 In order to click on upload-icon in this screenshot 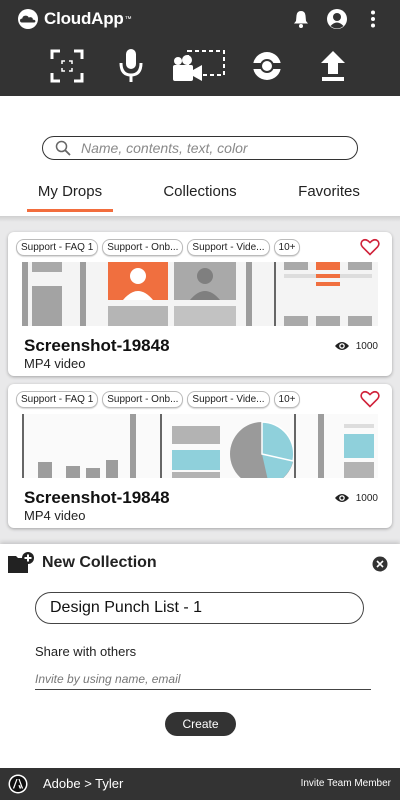, I will do `click(333, 66)`.